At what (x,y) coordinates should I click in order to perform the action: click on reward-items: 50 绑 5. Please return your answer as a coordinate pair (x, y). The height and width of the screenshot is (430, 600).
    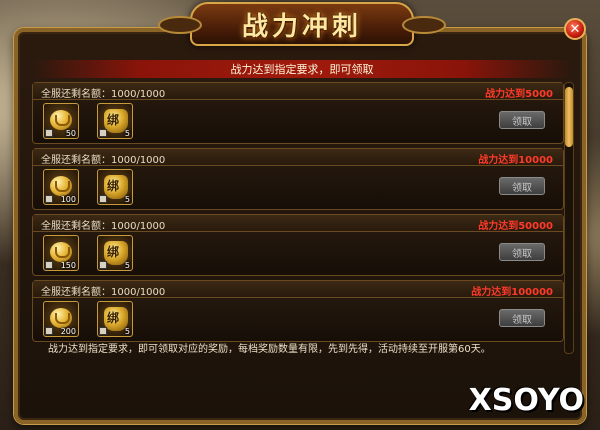
    Looking at the image, I should click on (88, 121).